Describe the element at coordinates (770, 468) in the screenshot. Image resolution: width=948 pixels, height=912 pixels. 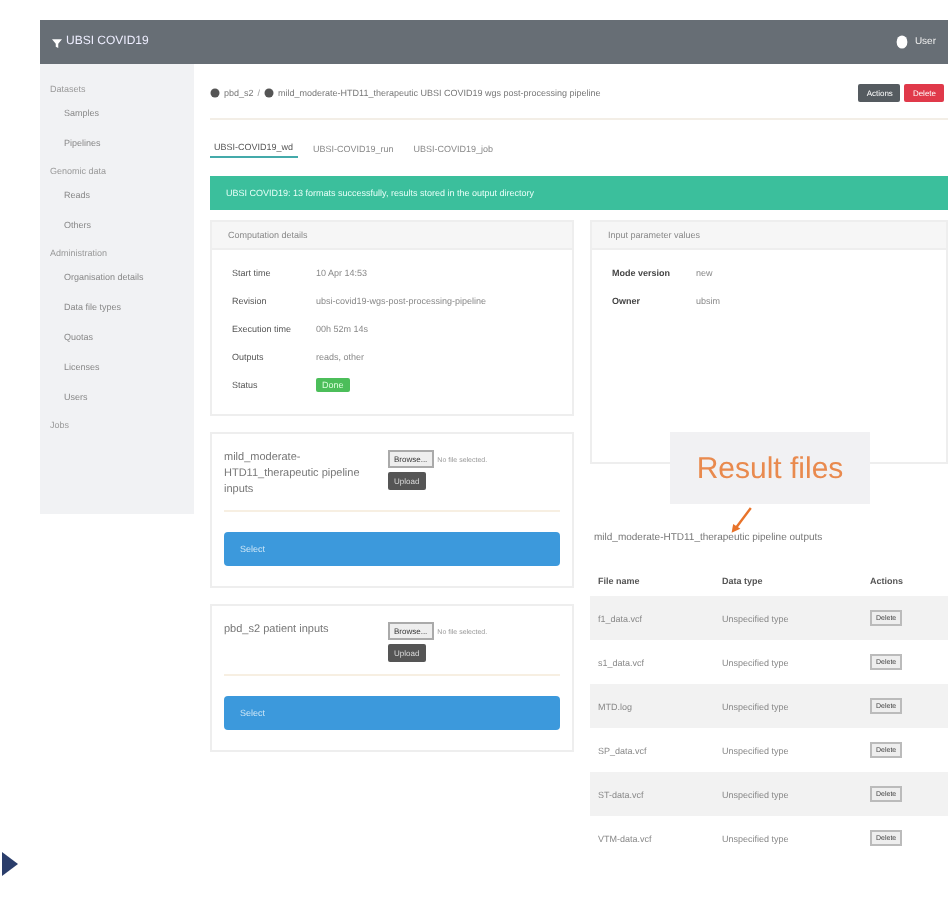
I see `callout-label: Result files` at that location.